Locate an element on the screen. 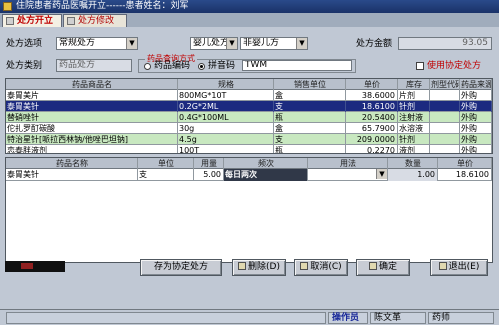  rx-frequency-select: 每日两次 is located at coordinates (266, 175).